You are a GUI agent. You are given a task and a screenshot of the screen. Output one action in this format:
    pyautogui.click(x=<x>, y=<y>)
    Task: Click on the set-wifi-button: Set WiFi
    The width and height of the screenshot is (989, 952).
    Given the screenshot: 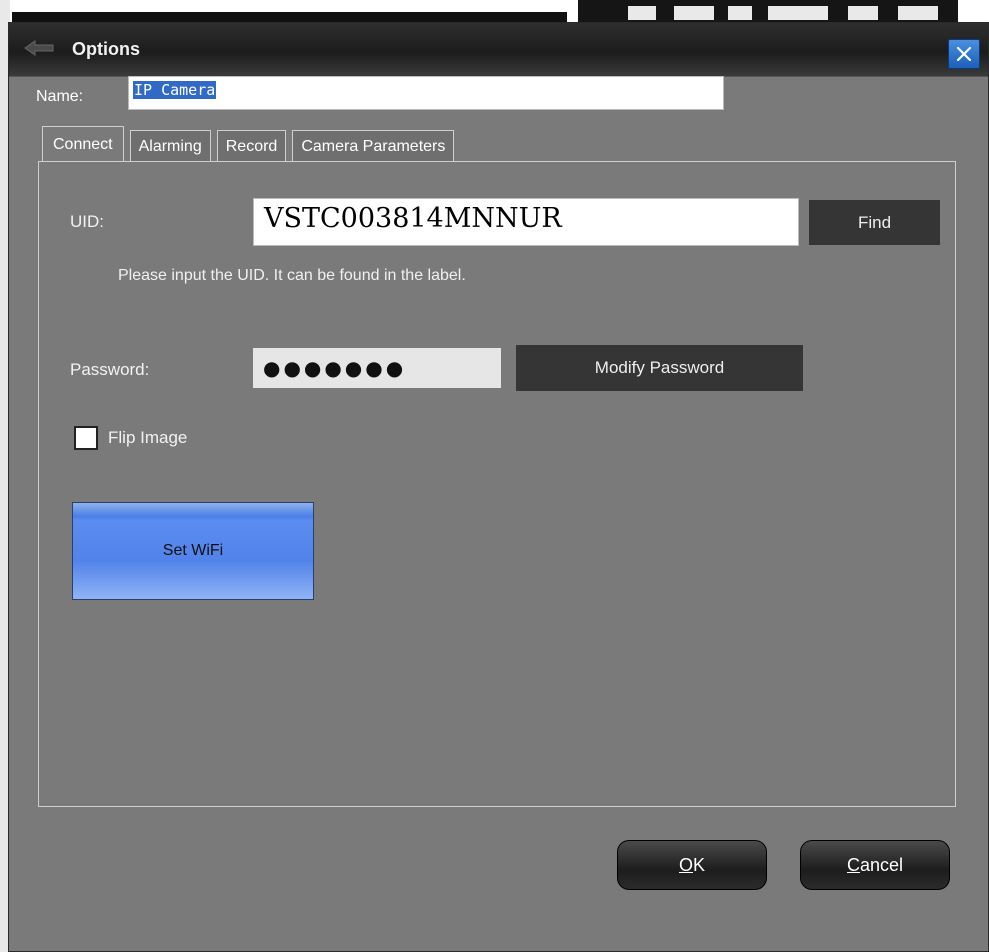 What is the action you would take?
    pyautogui.click(x=193, y=551)
    